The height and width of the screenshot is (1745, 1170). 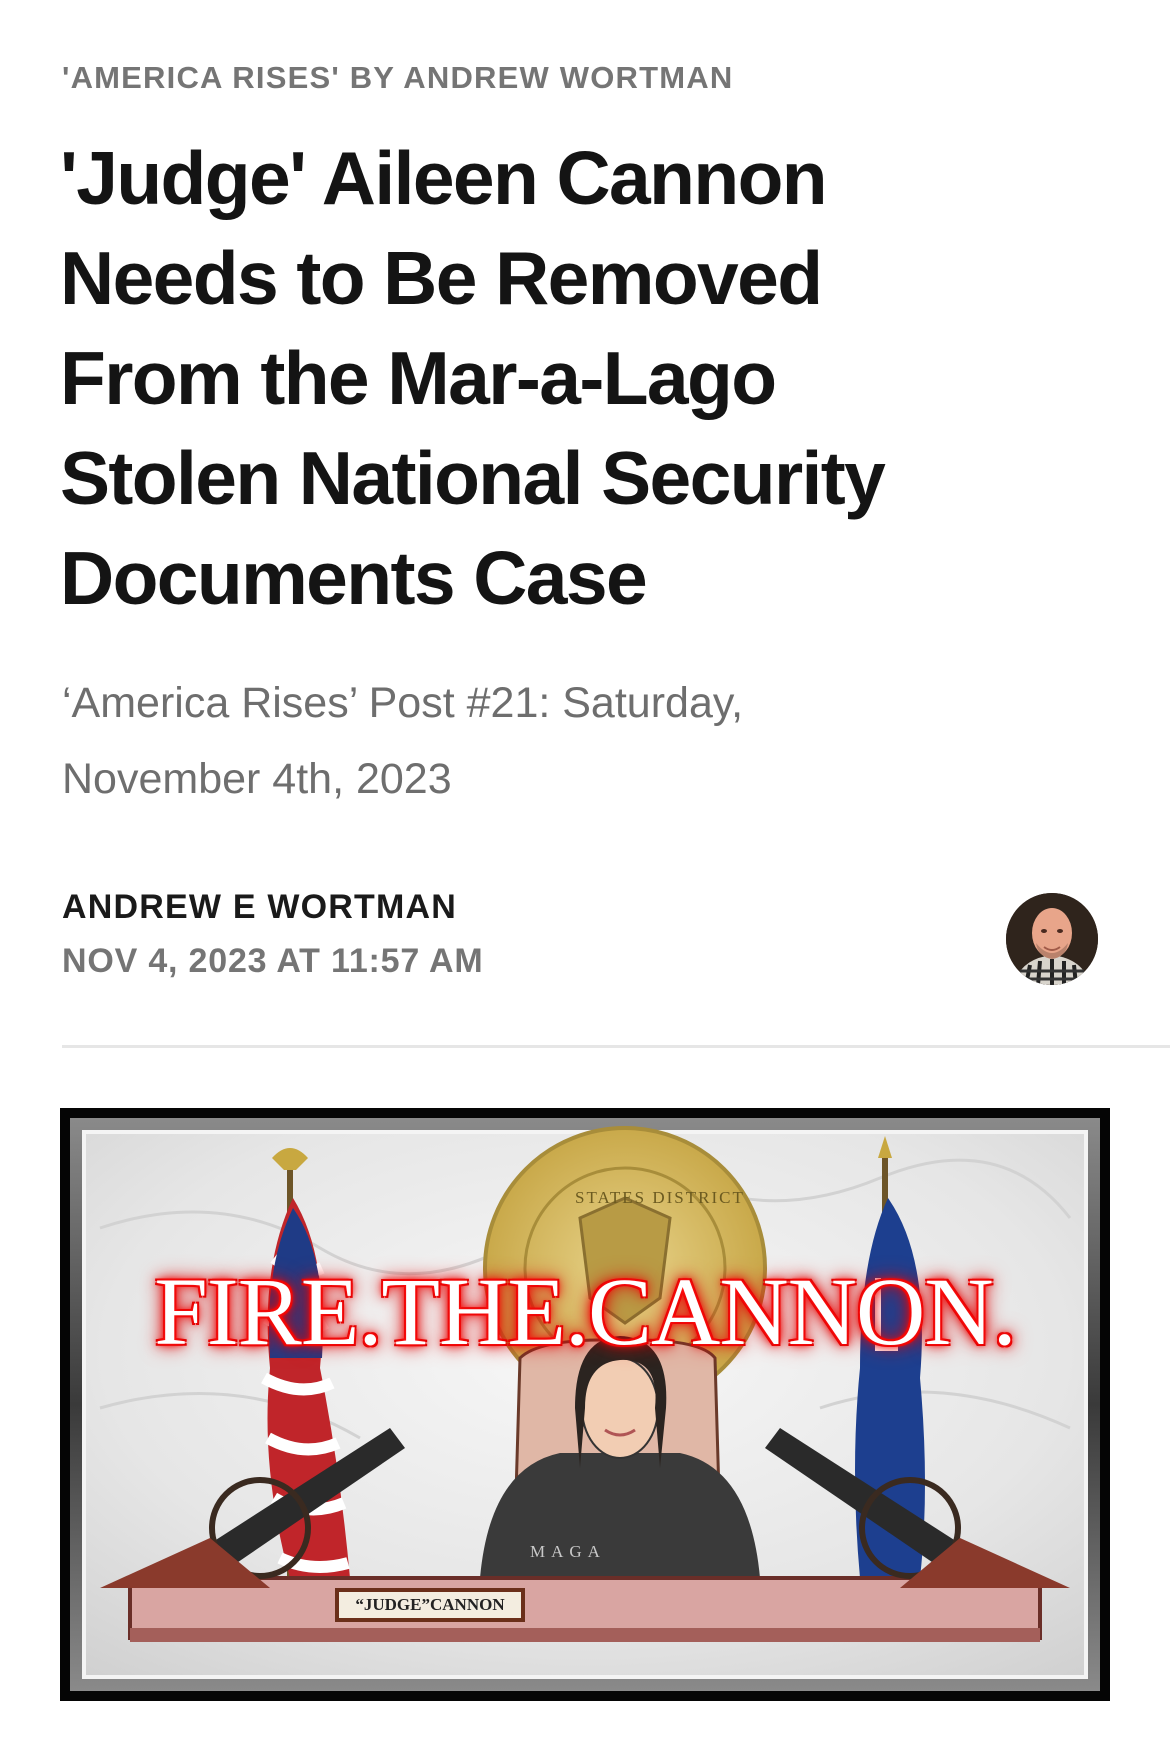 I want to click on title-line: Stolen National Security, so click(x=473, y=478).